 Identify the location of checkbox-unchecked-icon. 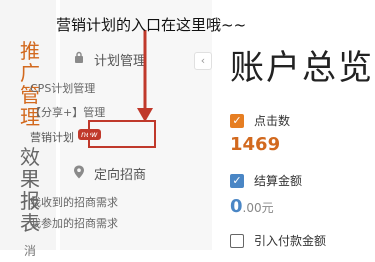
(237, 240).